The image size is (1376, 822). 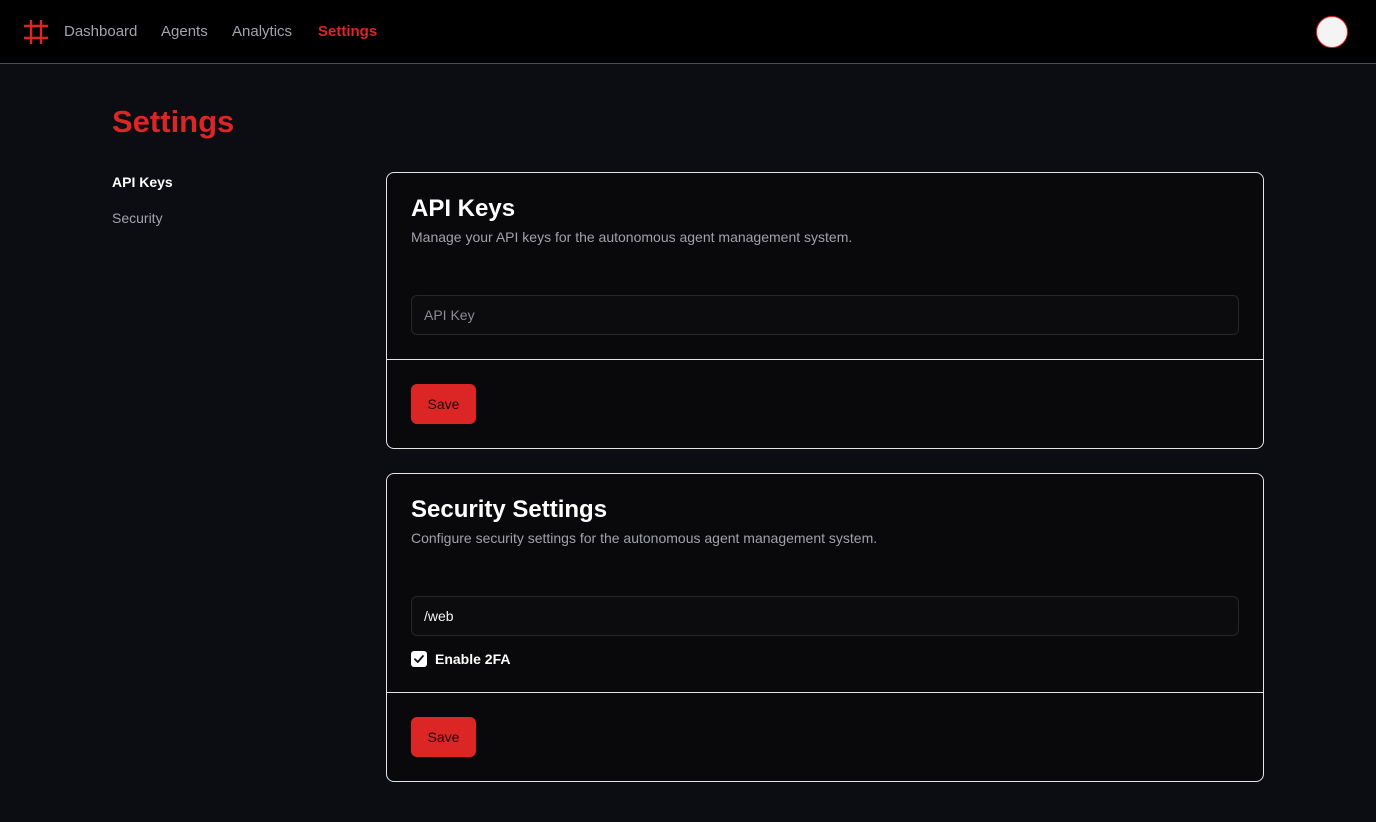 What do you see at coordinates (347, 32) in the screenshot?
I see `nav-settings: Settings` at bounding box center [347, 32].